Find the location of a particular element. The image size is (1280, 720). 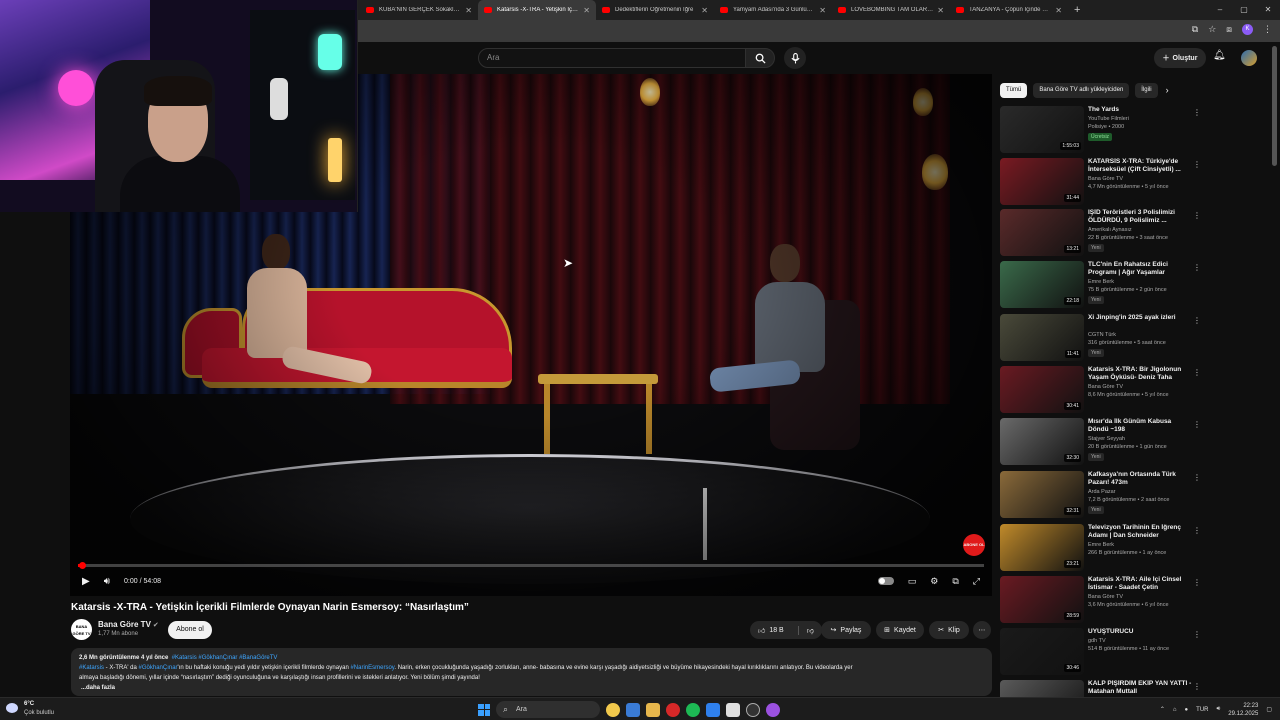

search-button is located at coordinates (760, 58).